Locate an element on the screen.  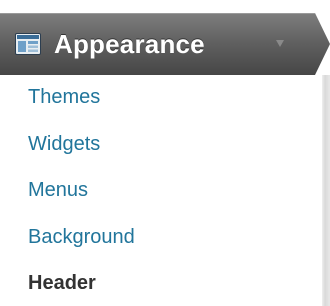
submenu-item-background: Background is located at coordinates (81, 237).